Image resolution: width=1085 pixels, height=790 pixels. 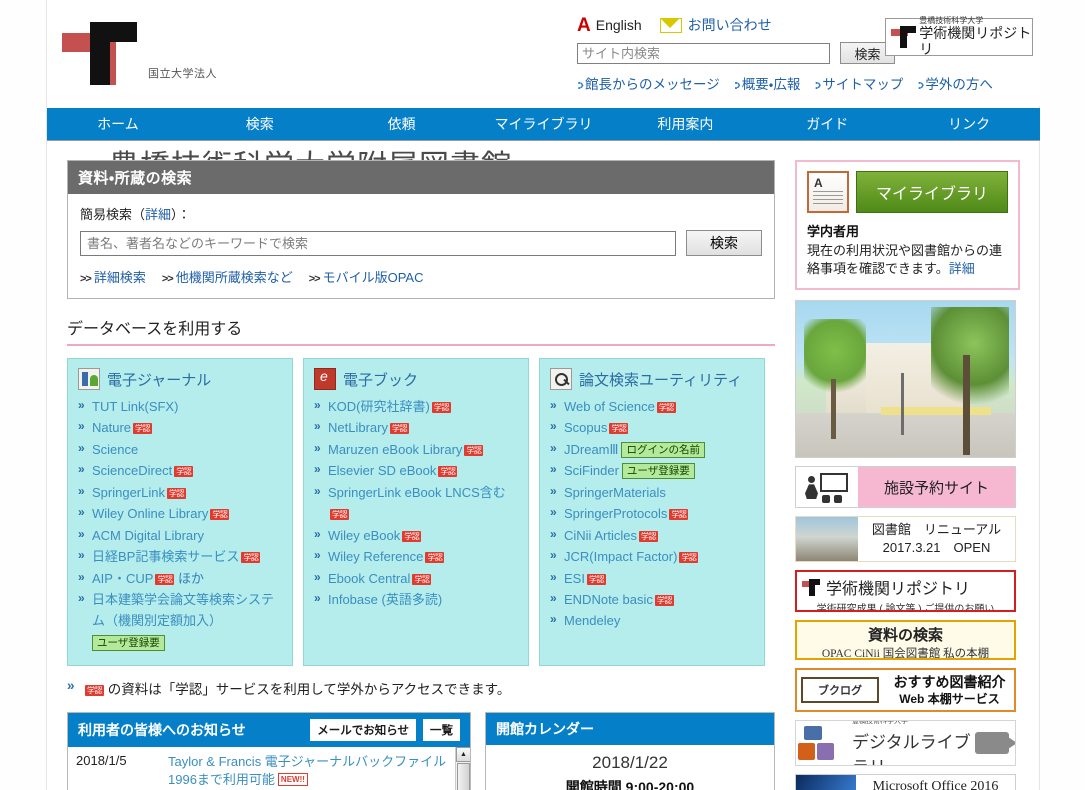 What do you see at coordinates (158, 214) in the screenshot?
I see `advanced-detail-link: 詳細` at bounding box center [158, 214].